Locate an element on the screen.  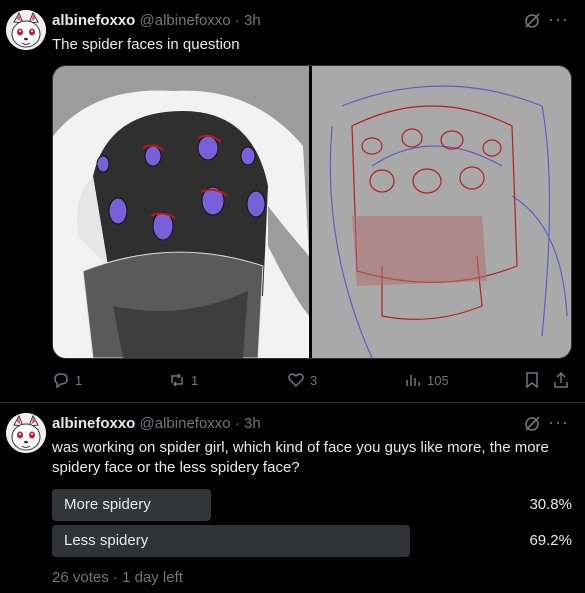
view-count: 105 is located at coordinates (438, 380).